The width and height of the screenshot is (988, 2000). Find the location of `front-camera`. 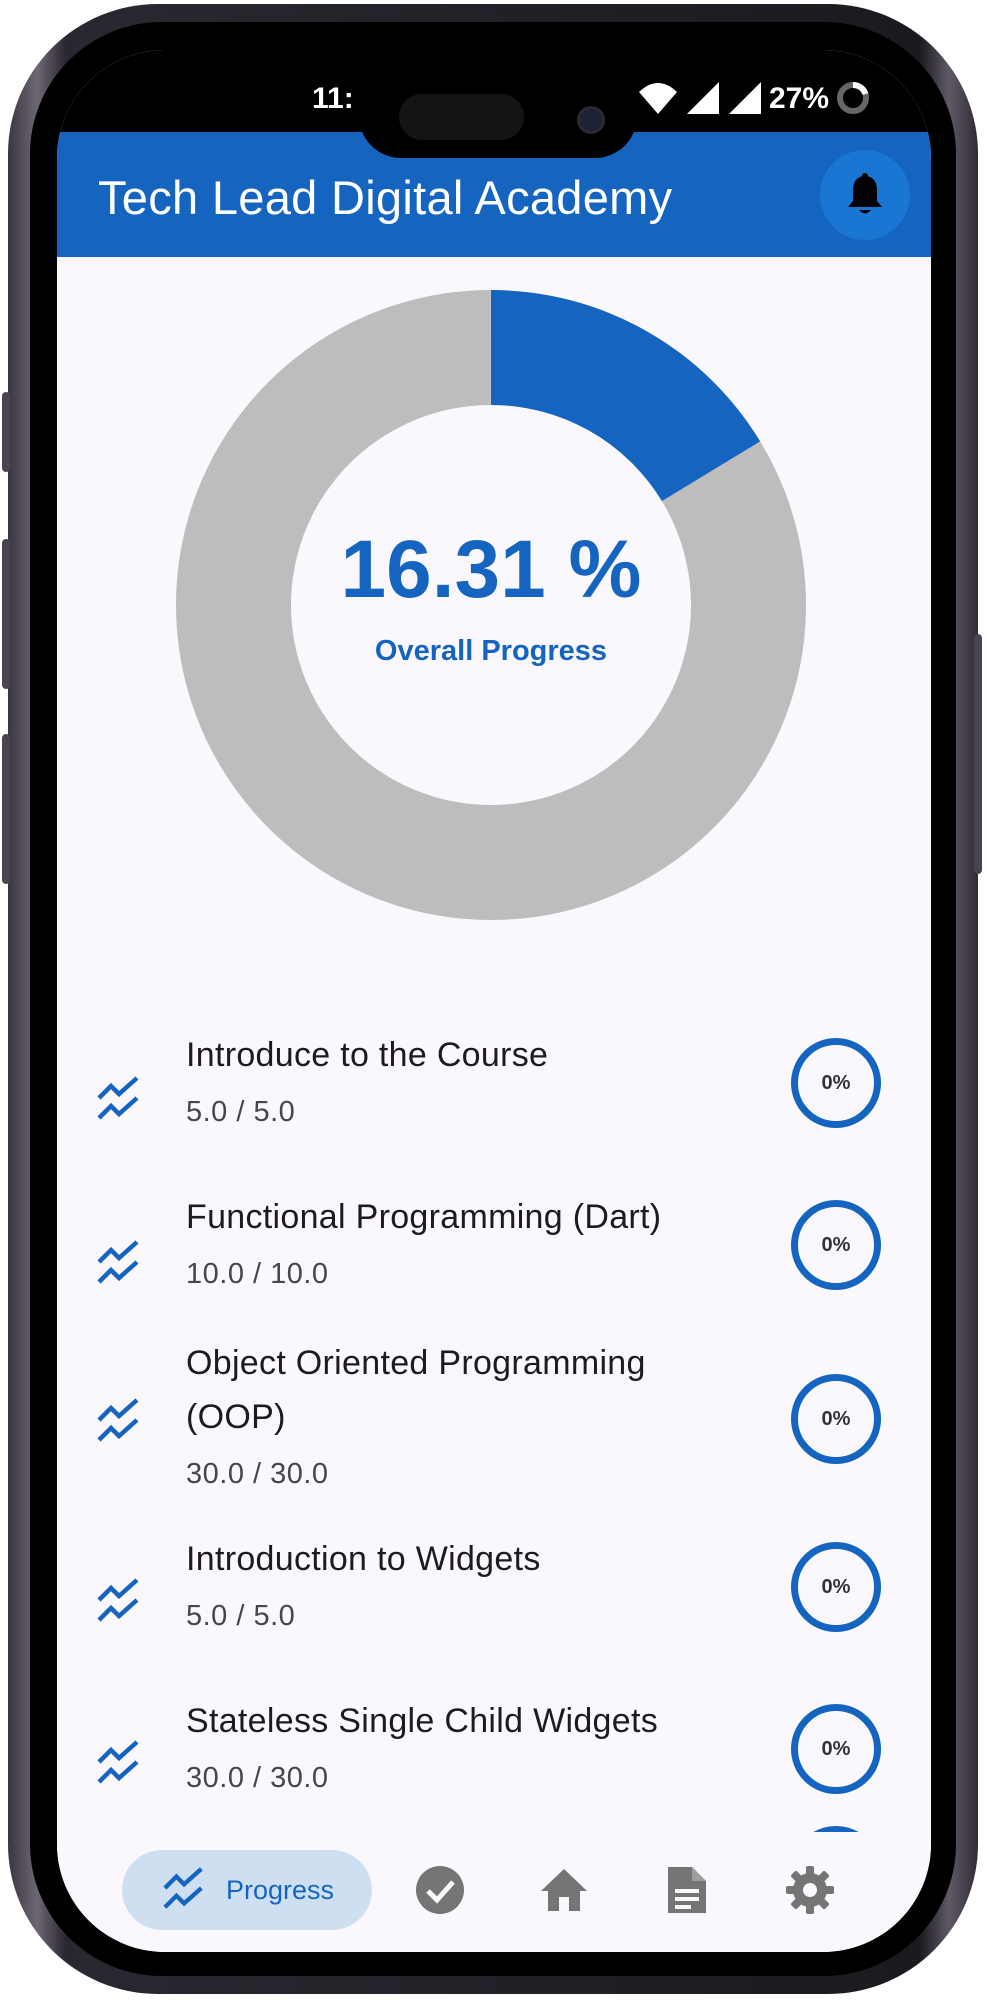

front-camera is located at coordinates (591, 120).